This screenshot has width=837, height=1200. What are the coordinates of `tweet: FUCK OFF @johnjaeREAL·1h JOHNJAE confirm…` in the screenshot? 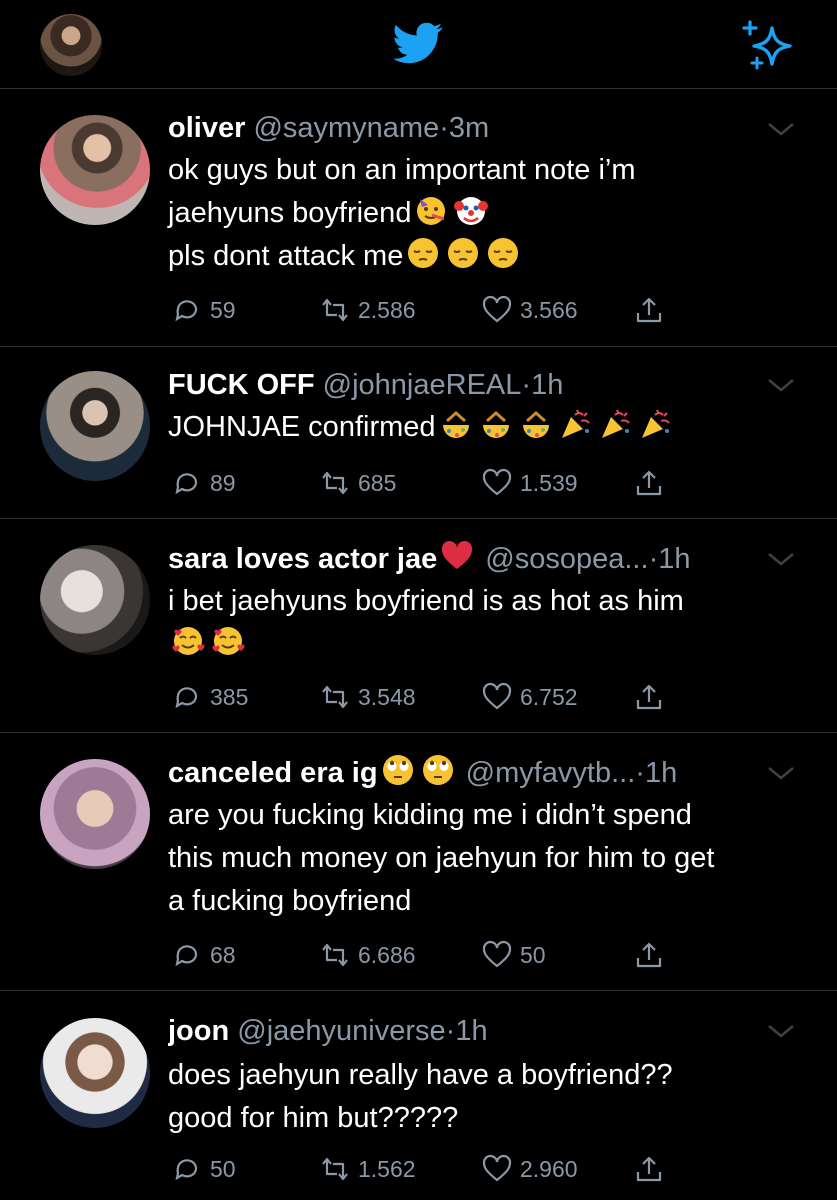 It's located at (418, 433).